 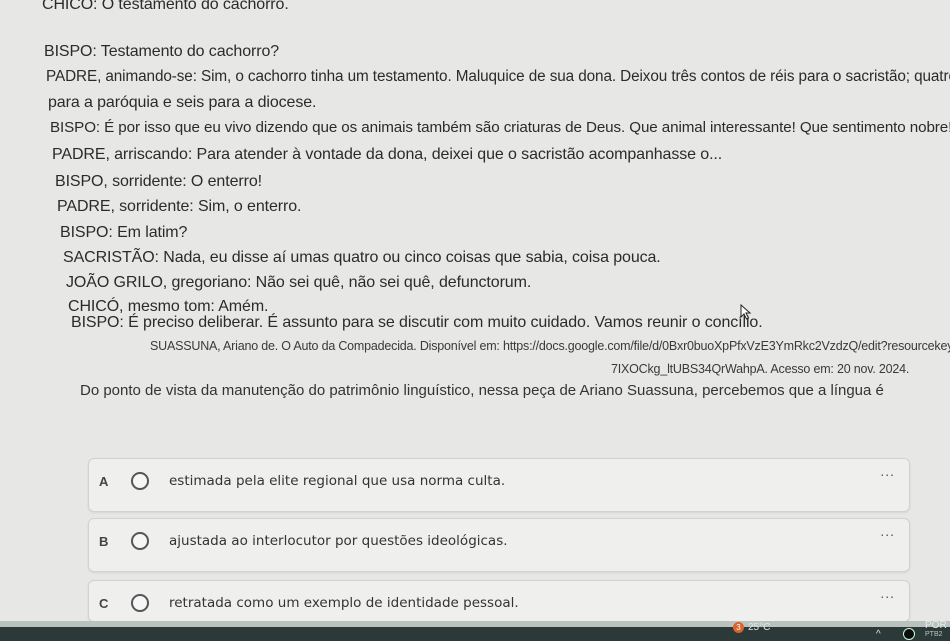 What do you see at coordinates (162, 51) in the screenshot?
I see `dialogue-line: BISPO: Testamento do cachorro?` at bounding box center [162, 51].